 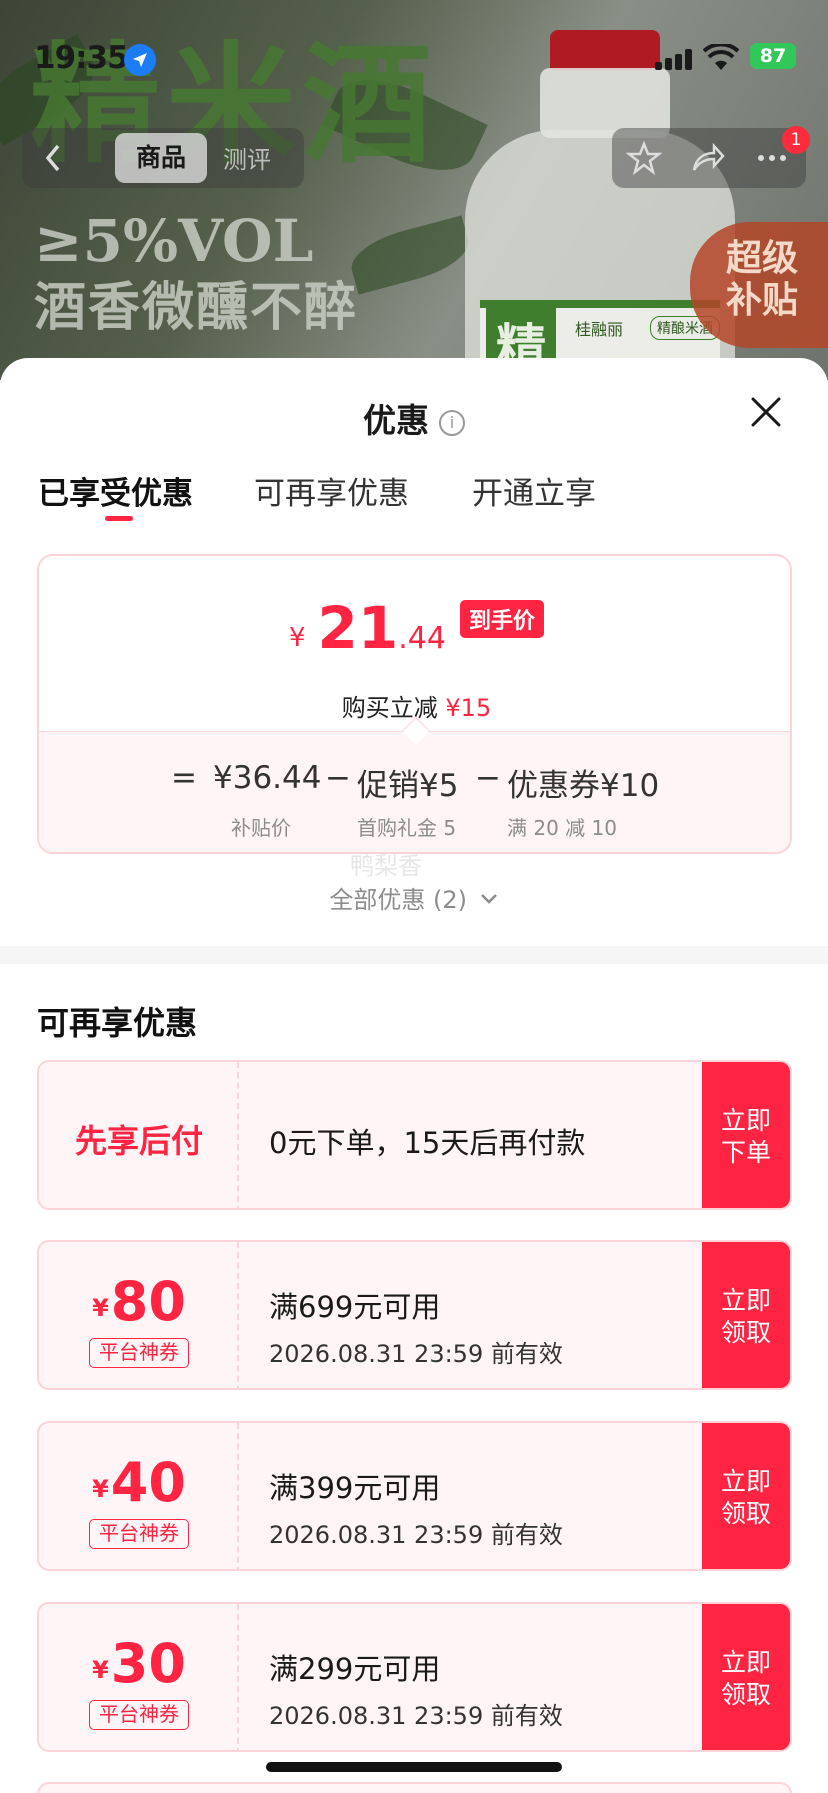 I want to click on battery-indicator: 87, so click(x=773, y=56).